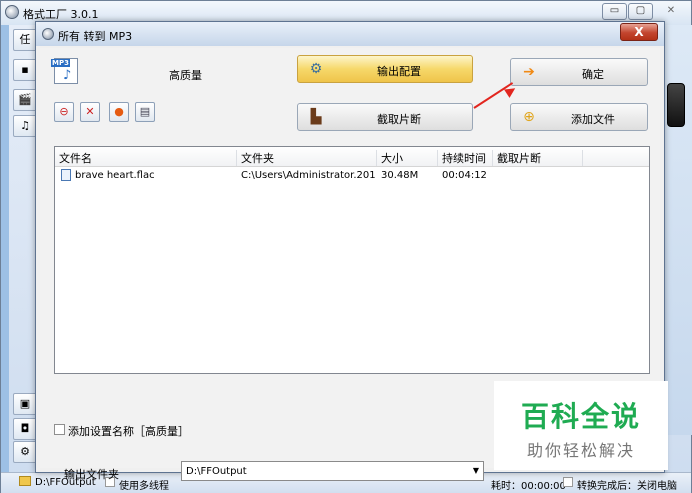  I want to click on side-tab-button: 任, so click(25, 40).